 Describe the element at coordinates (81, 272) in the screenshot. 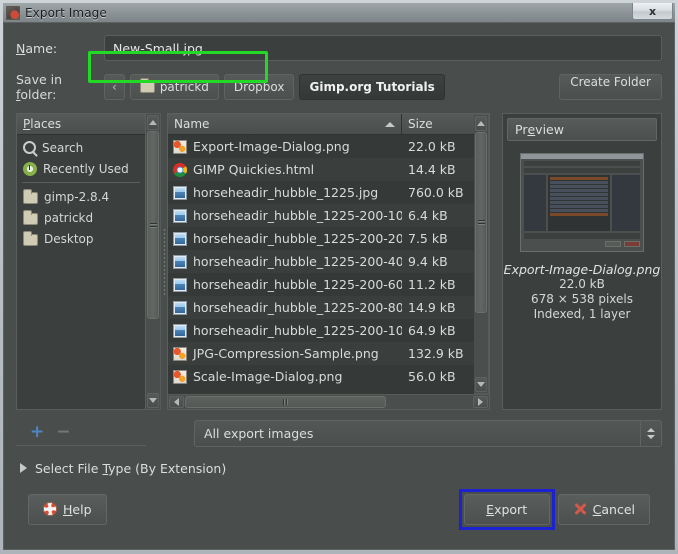

I see `places-list: Search Recently Used gimp-2.8.4 patrickd` at that location.